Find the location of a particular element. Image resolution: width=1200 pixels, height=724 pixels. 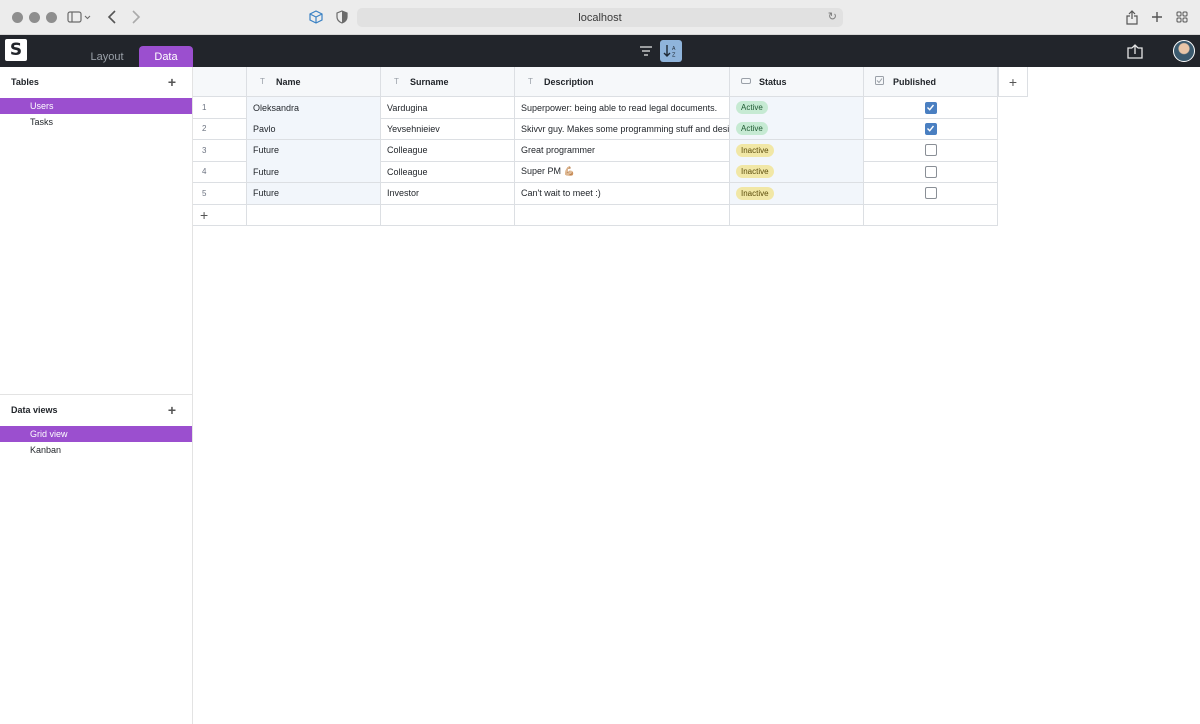

browser-toolbar: localhost ↻ is located at coordinates (600, 17).